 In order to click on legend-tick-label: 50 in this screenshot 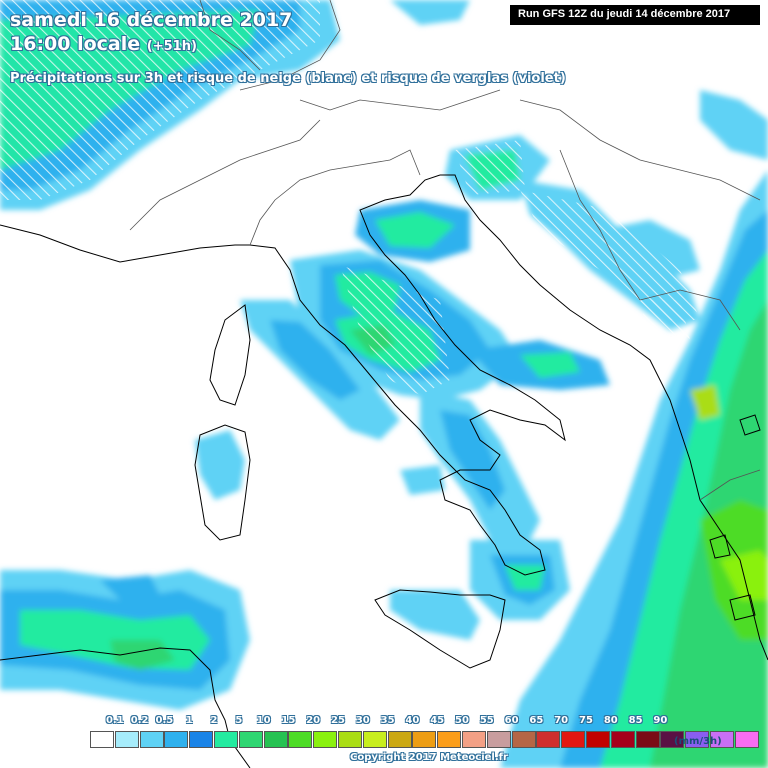, I will do `click(462, 720)`.